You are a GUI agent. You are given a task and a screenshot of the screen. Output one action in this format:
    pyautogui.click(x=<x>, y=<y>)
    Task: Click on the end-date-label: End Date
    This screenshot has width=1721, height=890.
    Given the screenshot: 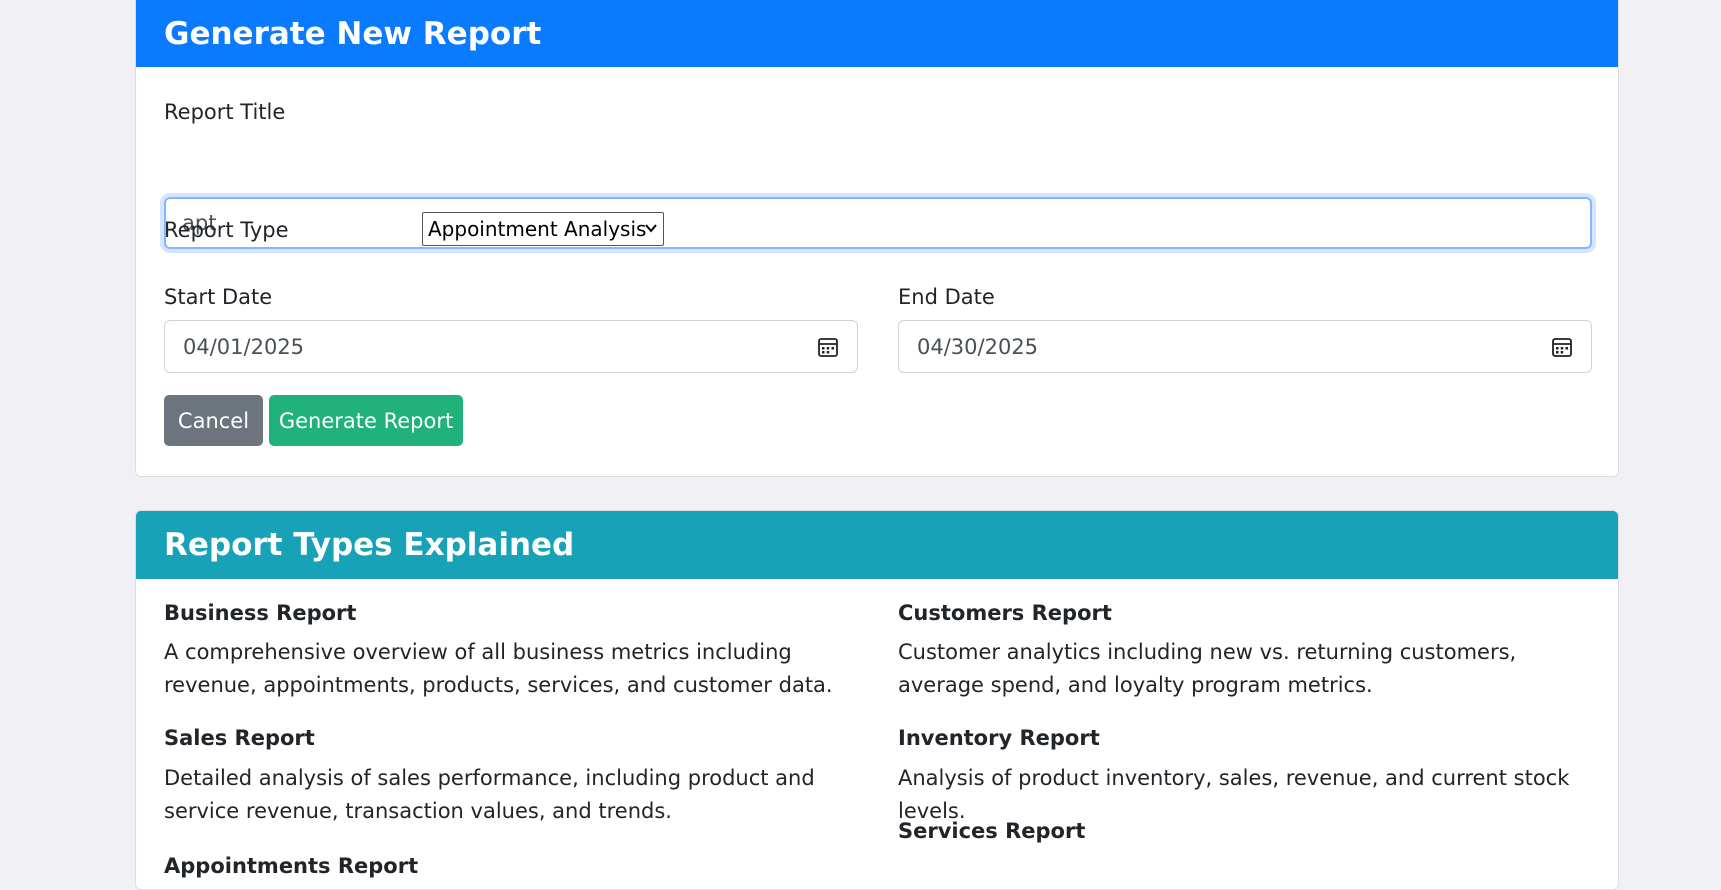 What is the action you would take?
    pyautogui.click(x=946, y=297)
    